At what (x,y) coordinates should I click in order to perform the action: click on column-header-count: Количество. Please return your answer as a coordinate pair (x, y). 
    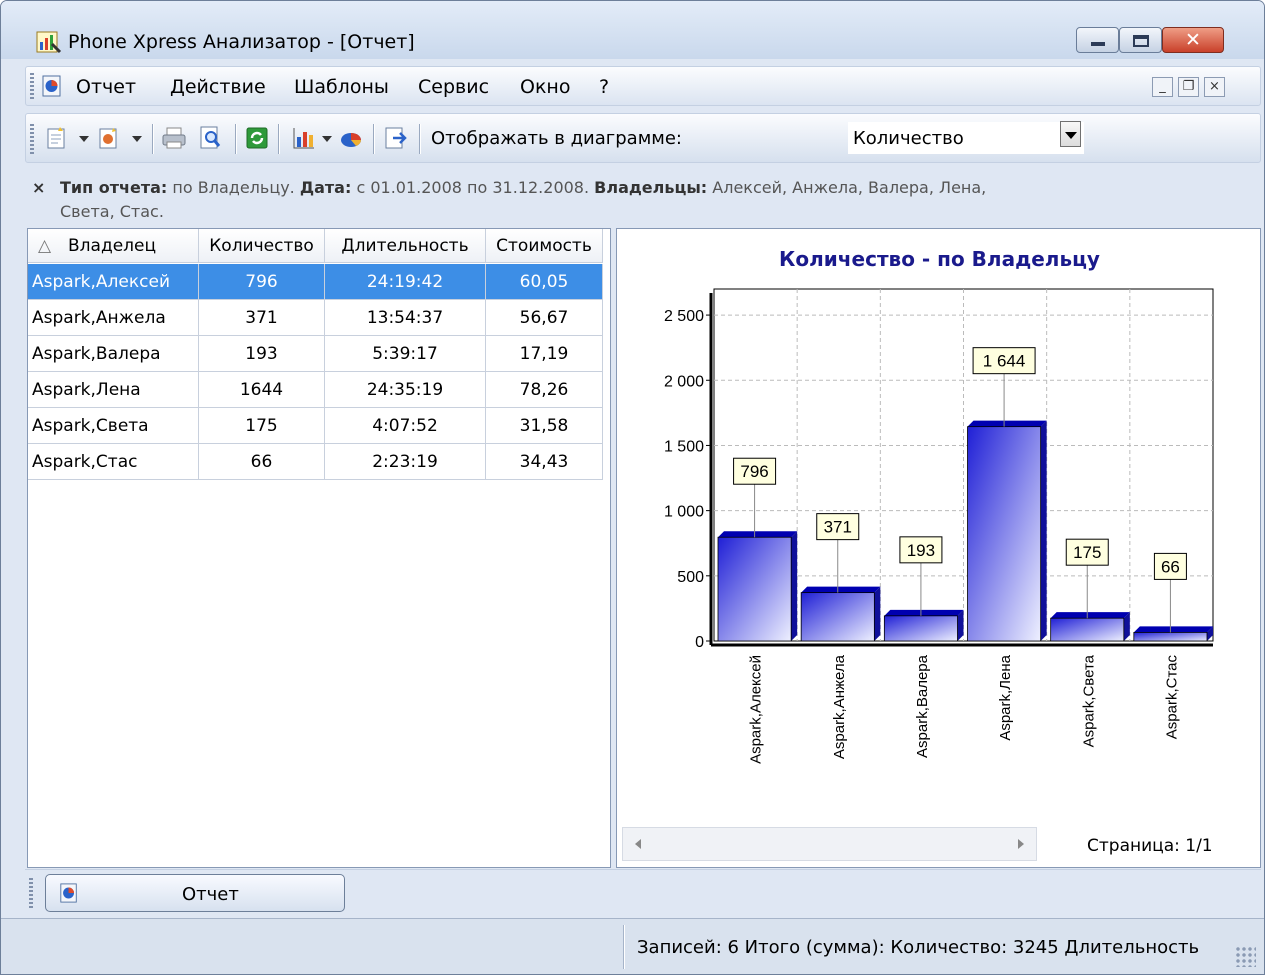
    Looking at the image, I should click on (262, 246).